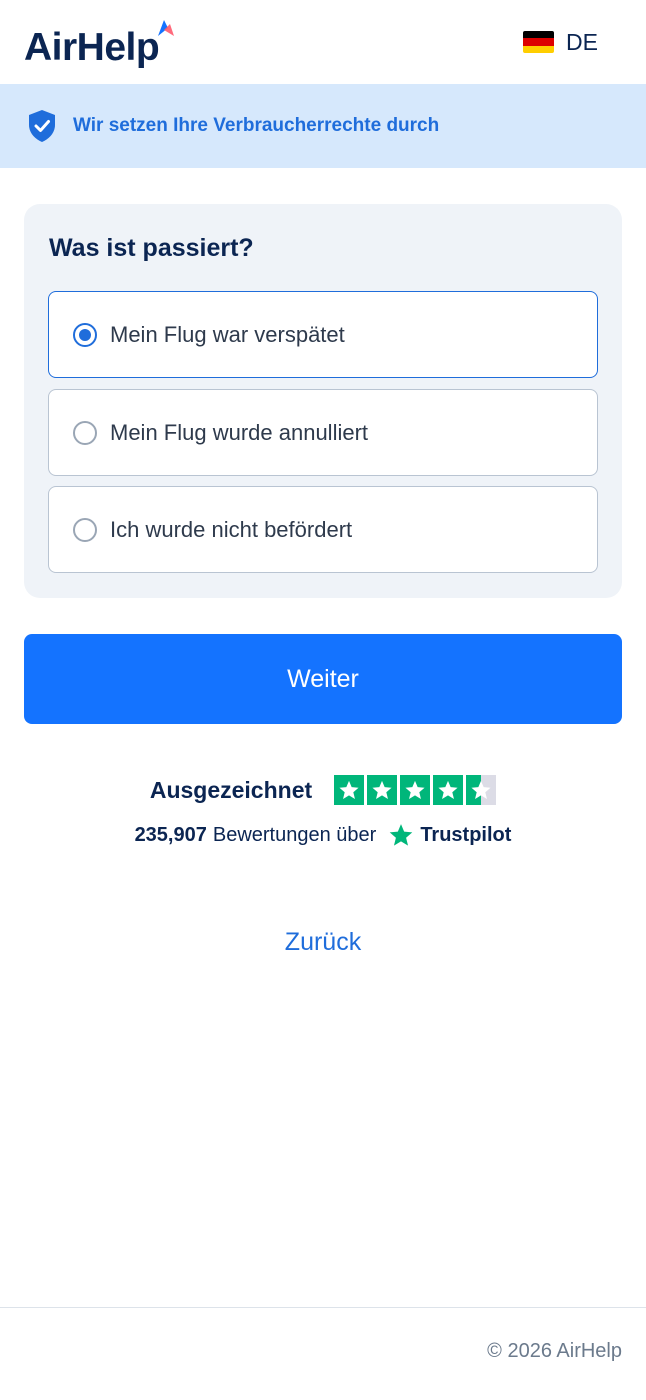 The image size is (646, 1400). I want to click on review-count: 235,907, so click(170, 834).